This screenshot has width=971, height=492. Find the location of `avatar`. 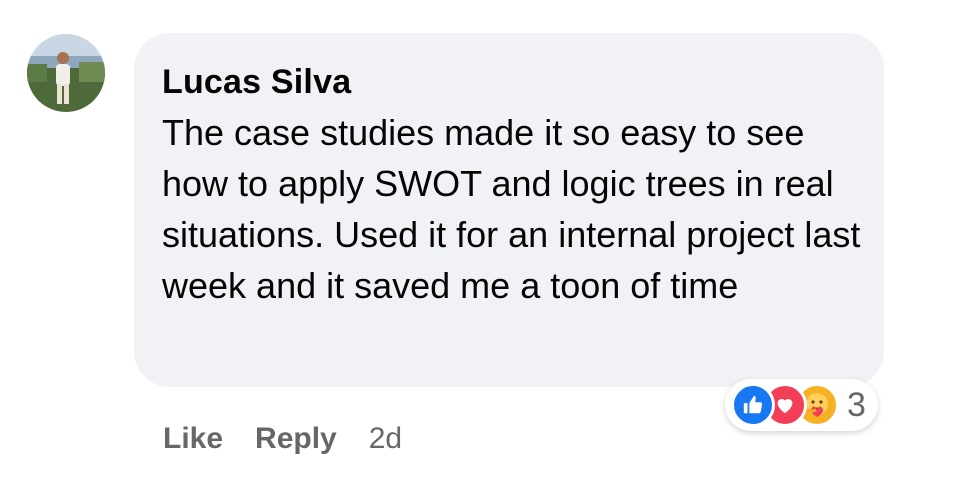

avatar is located at coordinates (66, 73).